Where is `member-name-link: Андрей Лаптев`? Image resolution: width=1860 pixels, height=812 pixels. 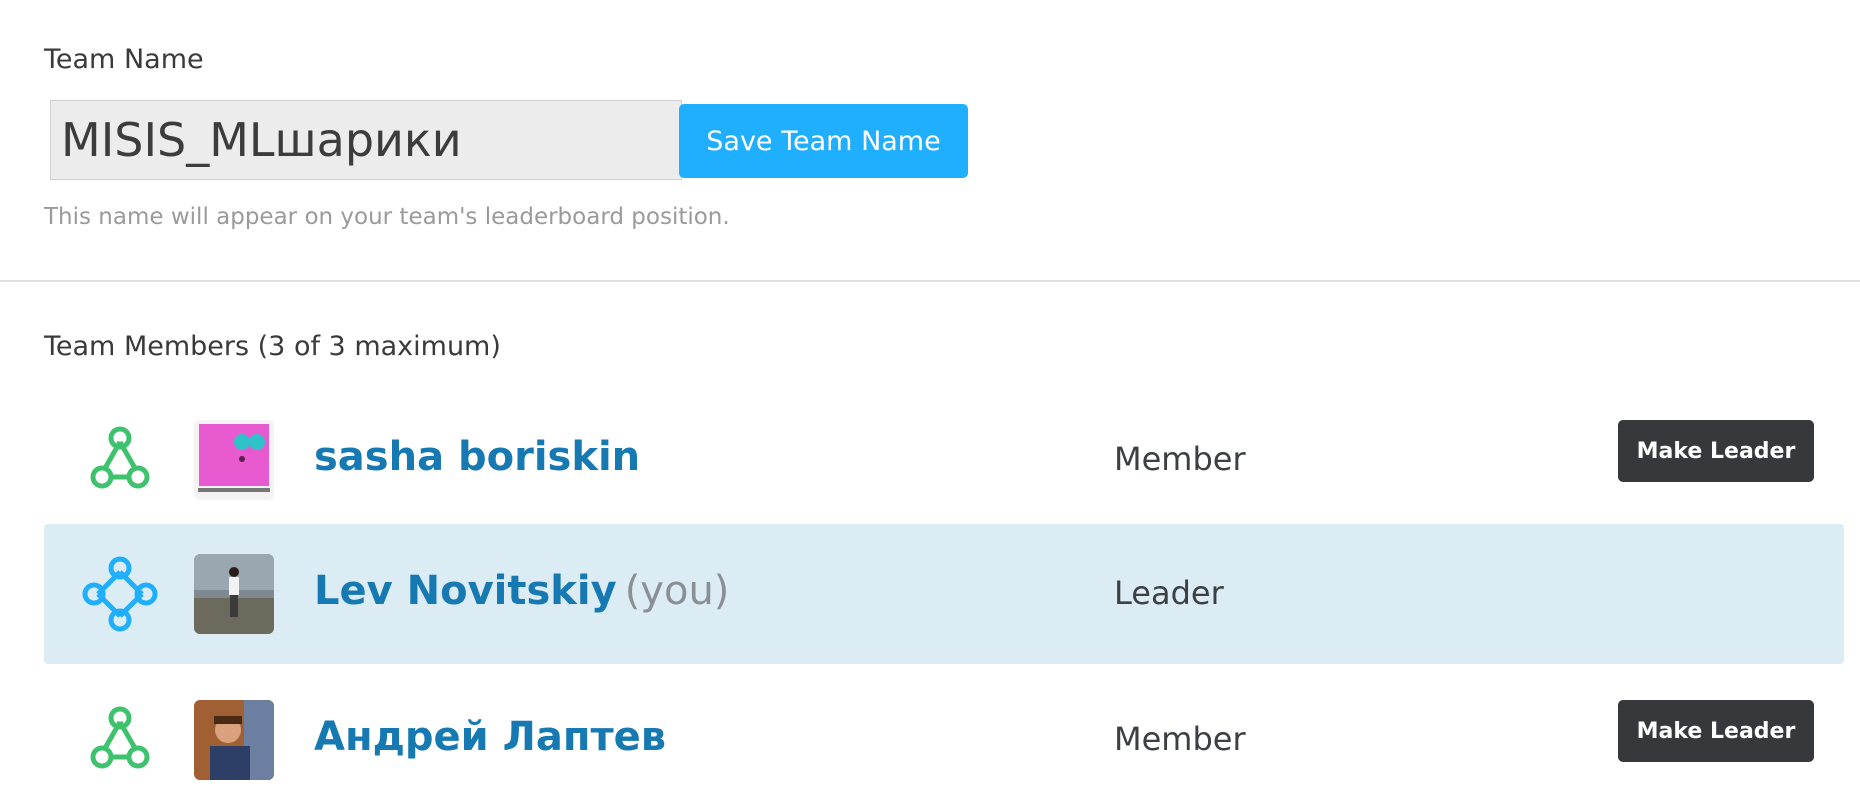
member-name-link: Андрей Лаптев is located at coordinates (490, 737).